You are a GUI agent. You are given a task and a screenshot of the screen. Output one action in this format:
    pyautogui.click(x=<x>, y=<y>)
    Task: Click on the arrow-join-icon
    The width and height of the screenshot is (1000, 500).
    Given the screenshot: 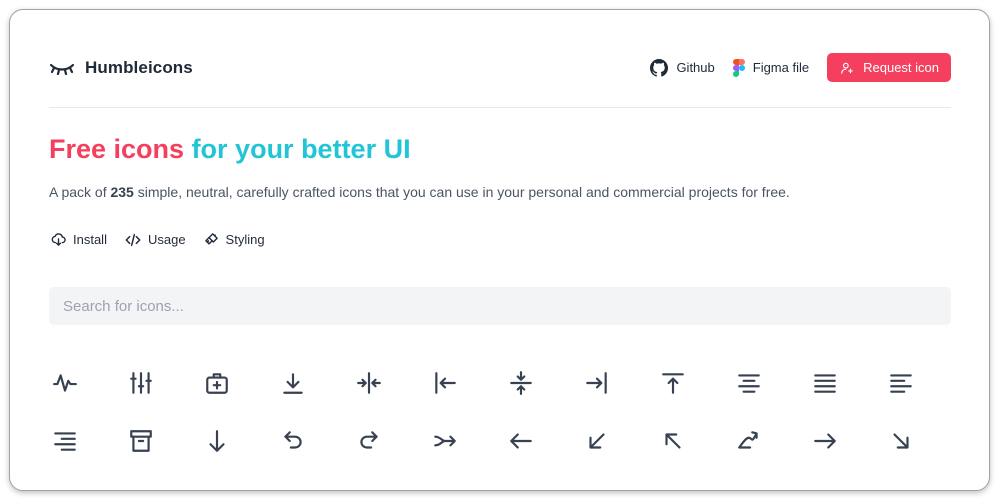 What is the action you would take?
    pyautogui.click(x=445, y=441)
    